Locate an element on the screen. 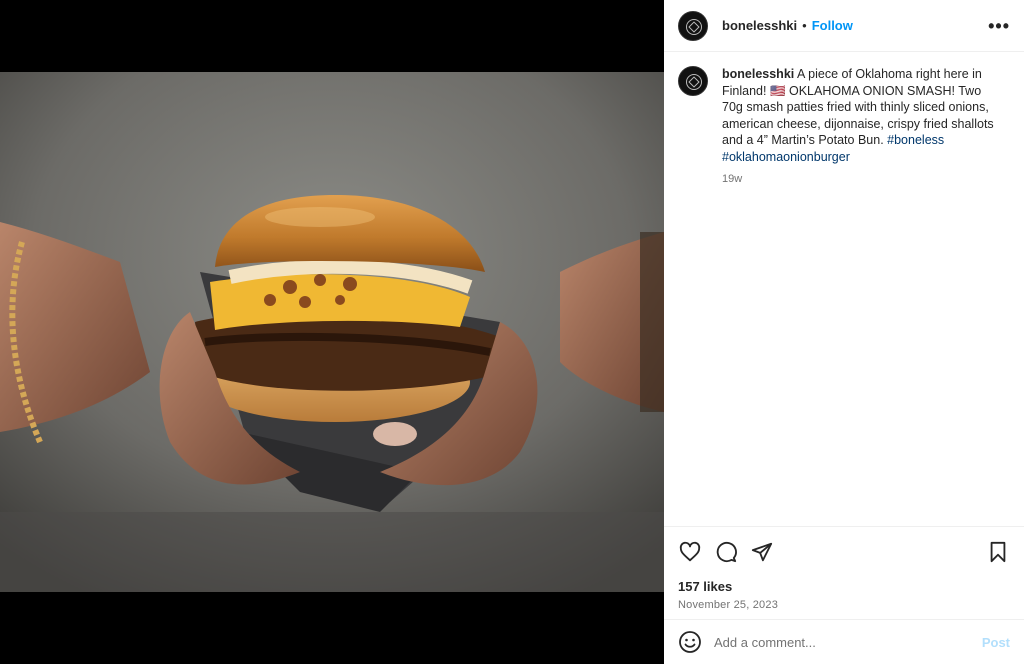  heart-icon is located at coordinates (690, 552).